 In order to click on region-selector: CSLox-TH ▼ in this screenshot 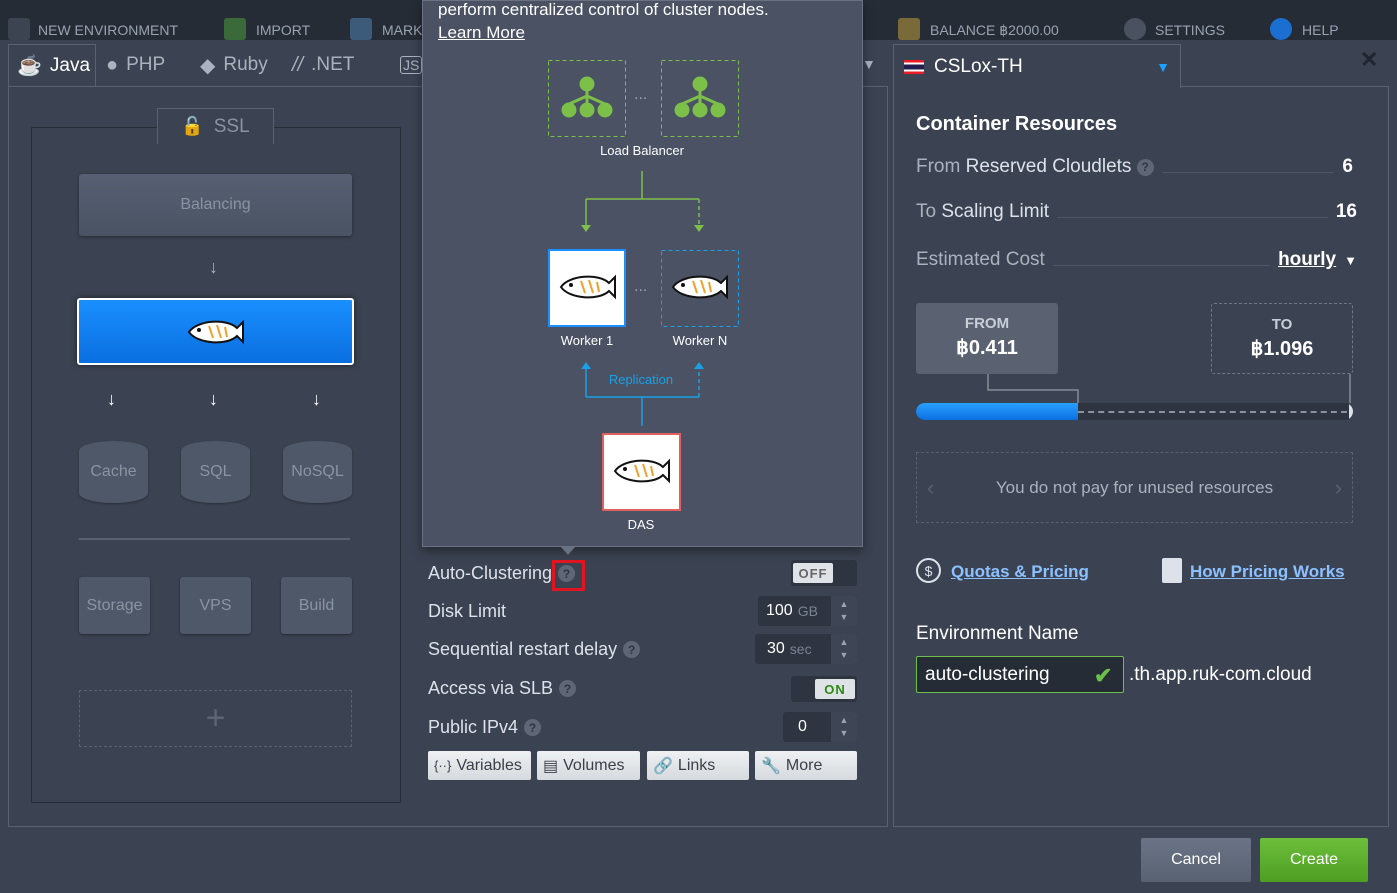, I will do `click(1037, 66)`.